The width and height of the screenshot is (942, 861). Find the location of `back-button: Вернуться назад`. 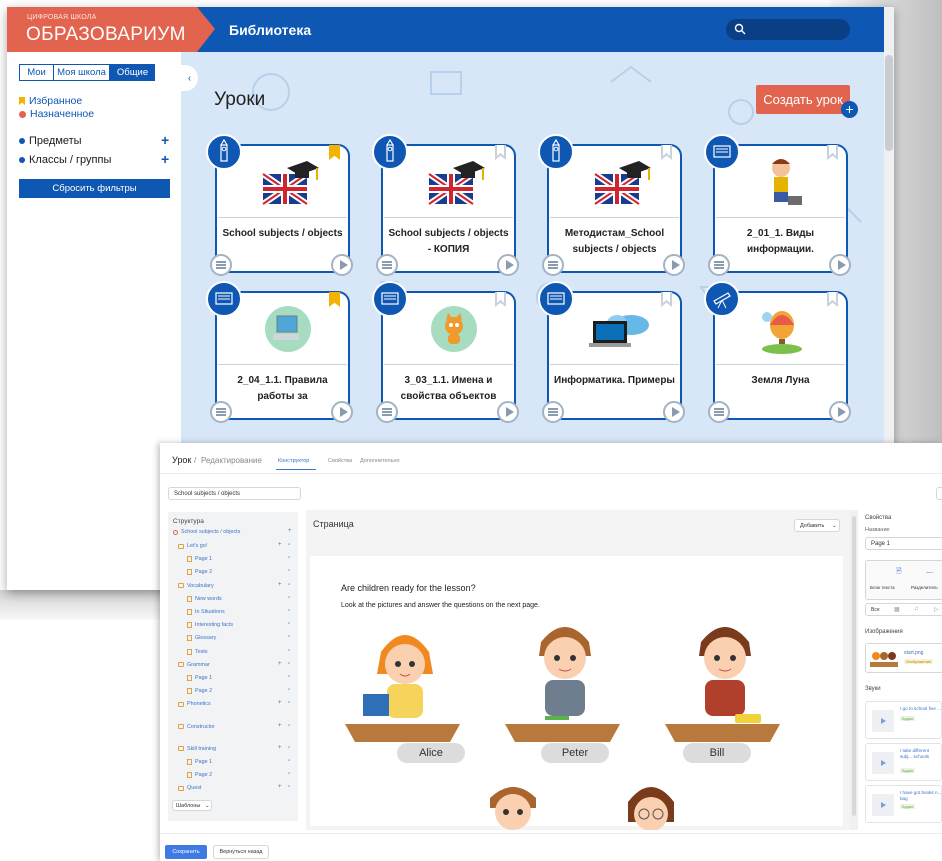

back-button: Вернуться назад is located at coordinates (241, 852).